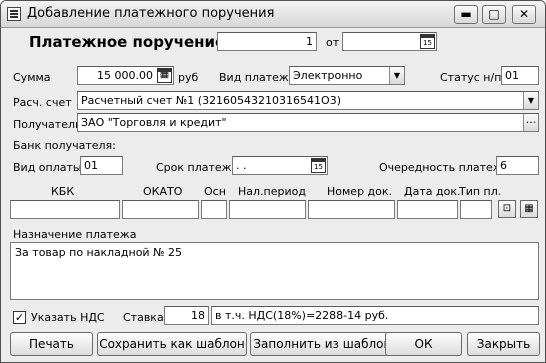  Describe the element at coordinates (63, 191) in the screenshot. I see `tax-col-kbk: КБК` at that location.